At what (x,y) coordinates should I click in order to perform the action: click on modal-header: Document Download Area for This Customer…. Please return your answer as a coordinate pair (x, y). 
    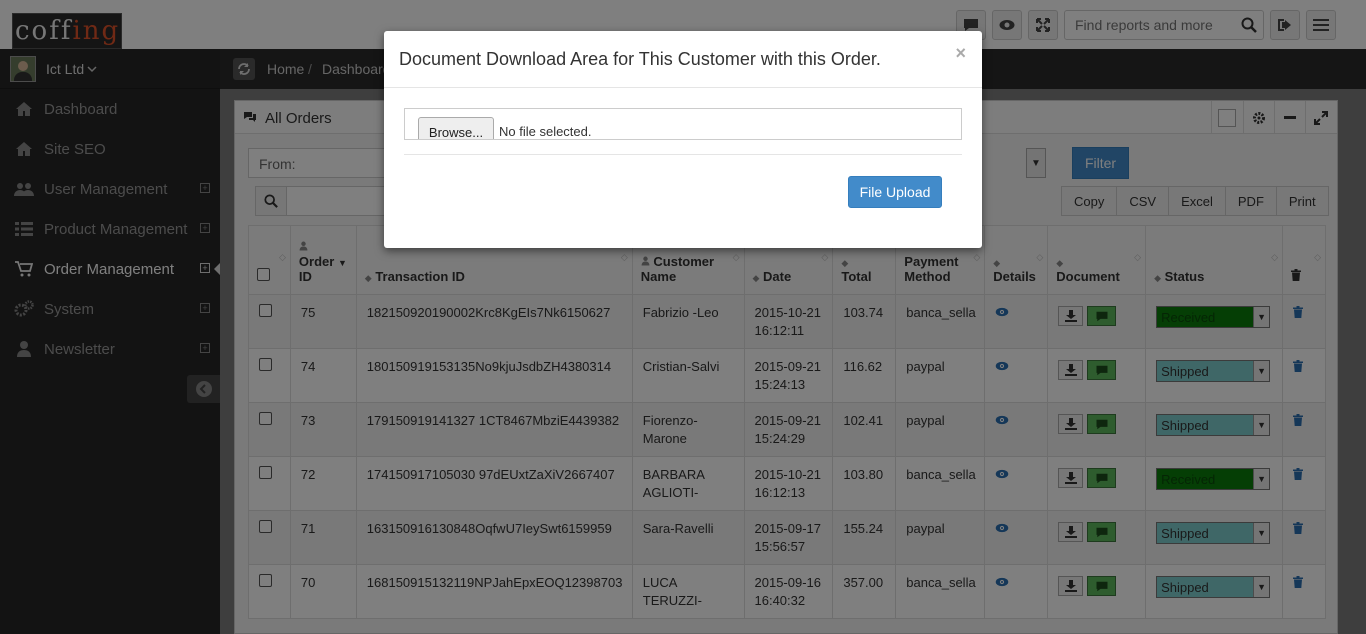
    Looking at the image, I should click on (683, 59).